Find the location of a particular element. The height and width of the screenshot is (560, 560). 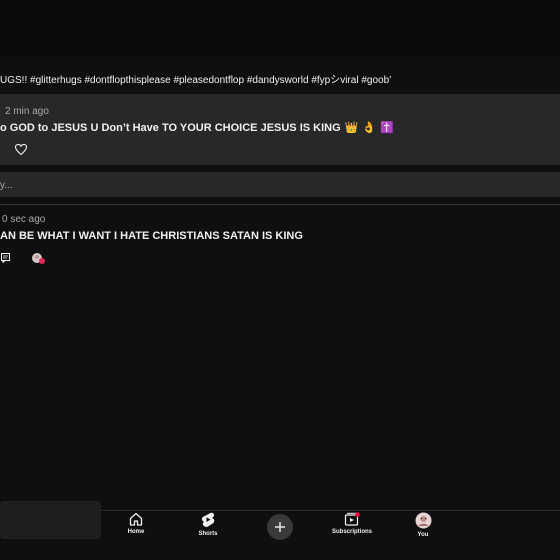

shorts-icon is located at coordinates (208, 519).